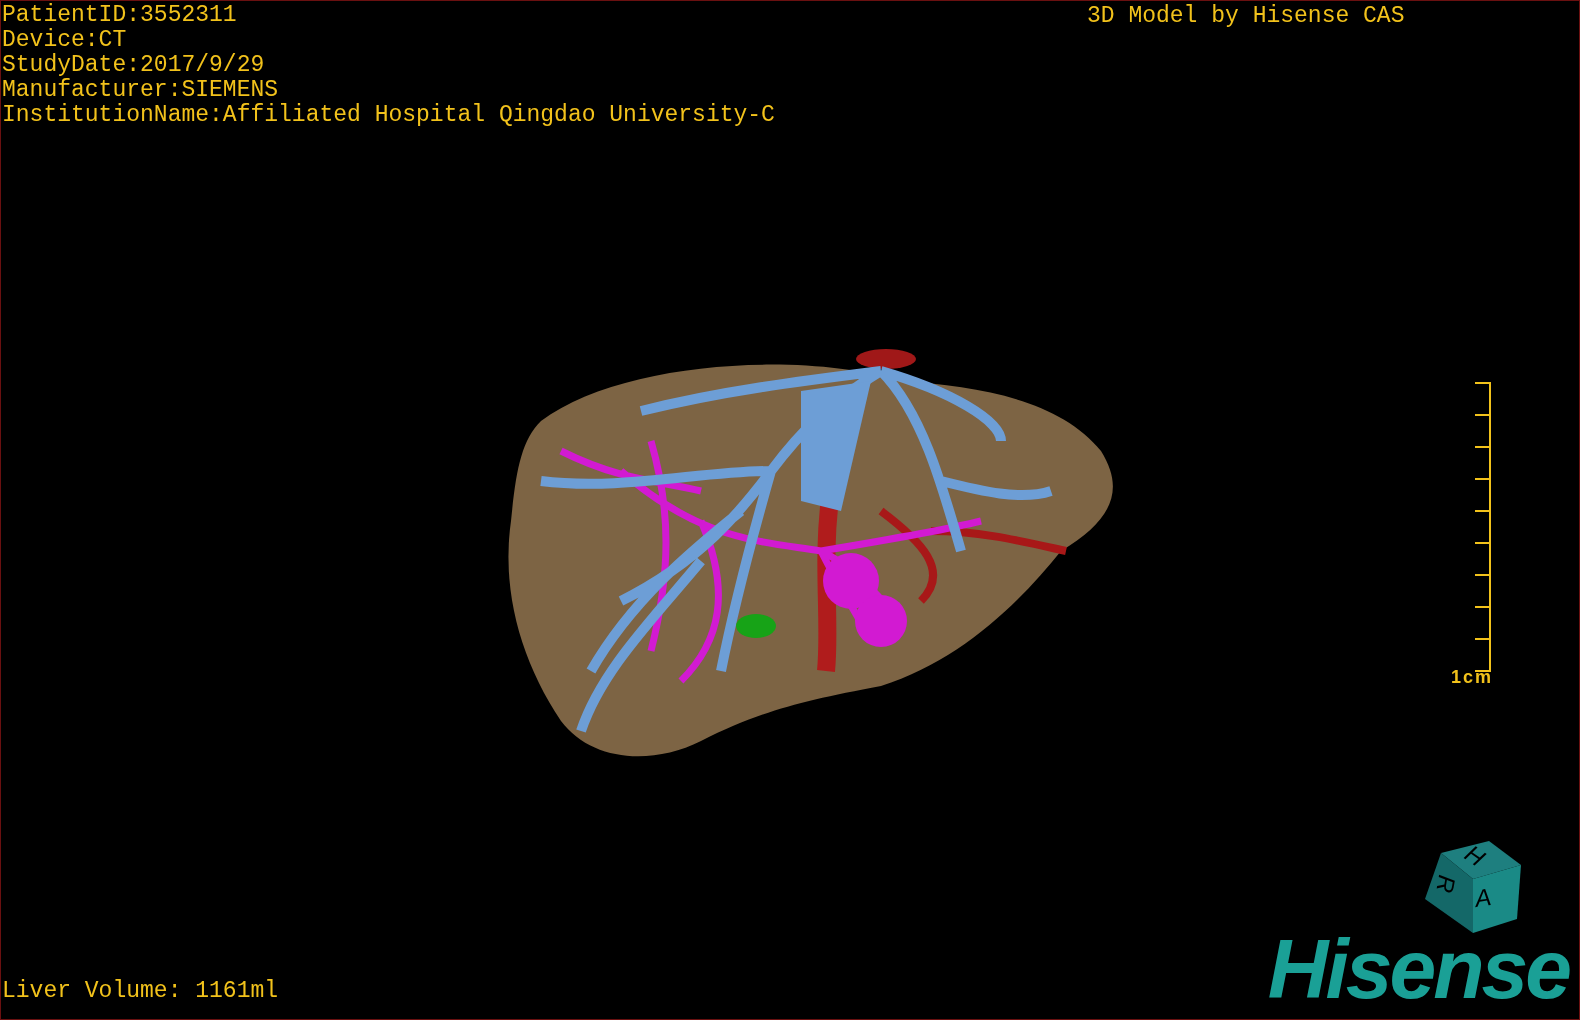  Describe the element at coordinates (134, 65) in the screenshot. I see `info-text: StudyDate:2017/9/29` at that location.